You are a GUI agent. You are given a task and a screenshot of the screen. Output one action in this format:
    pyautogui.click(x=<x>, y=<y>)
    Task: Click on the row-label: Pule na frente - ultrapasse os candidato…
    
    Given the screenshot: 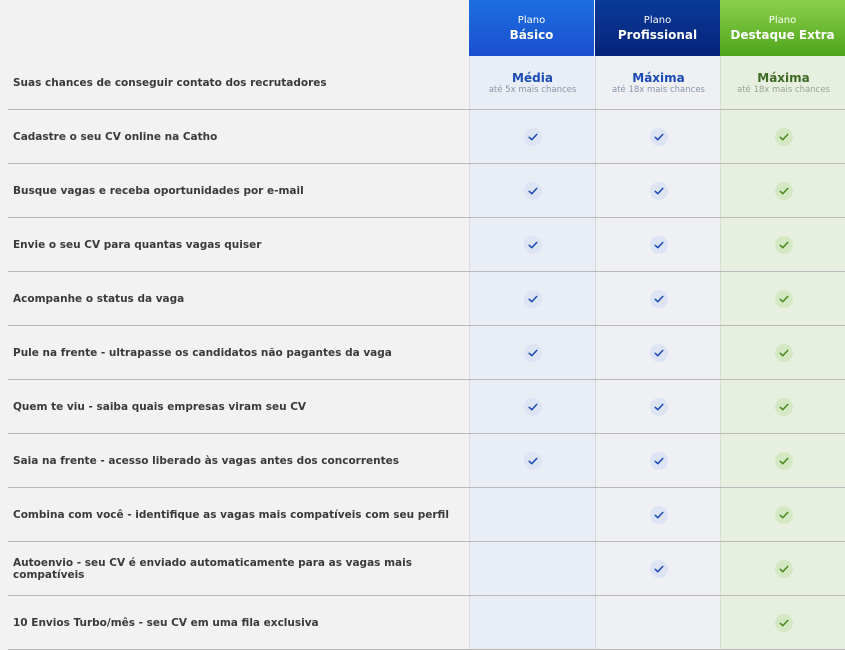 What is the action you would take?
    pyautogui.click(x=202, y=352)
    